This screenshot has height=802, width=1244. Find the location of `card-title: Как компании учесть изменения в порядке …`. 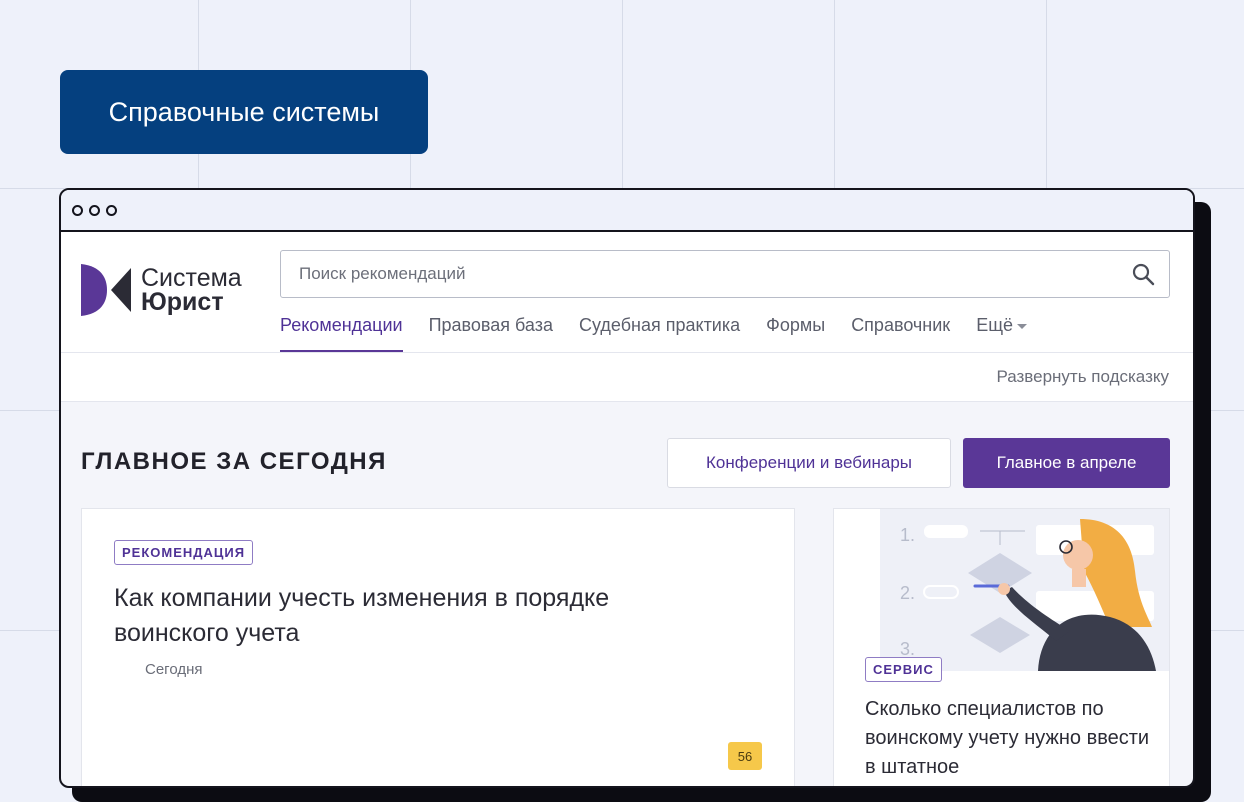

card-title: Как компании учесть изменения в порядке … is located at coordinates (414, 616).